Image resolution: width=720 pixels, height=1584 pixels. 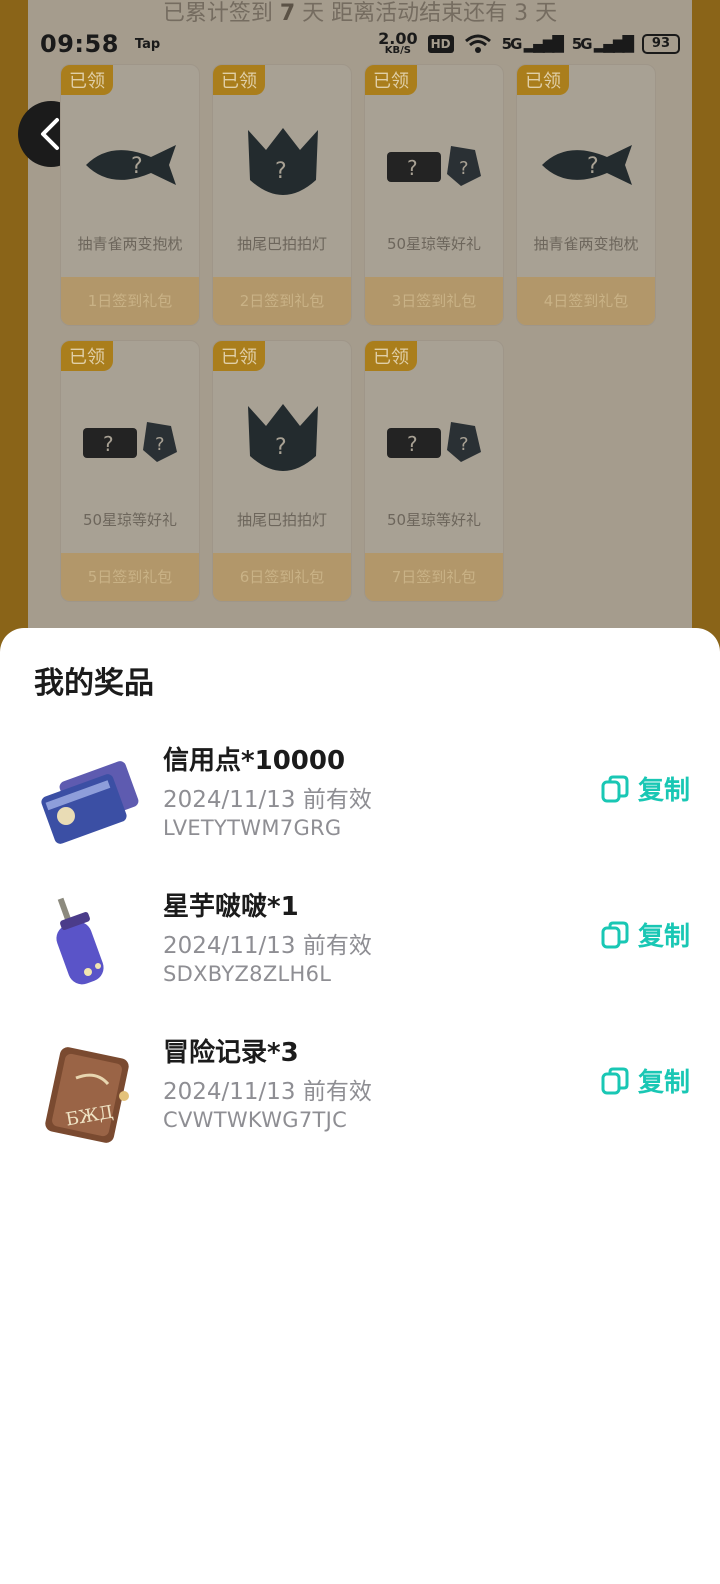 What do you see at coordinates (430, 13) in the screenshot?
I see `summary-suffix: 天 距离活动结束还有 3 天` at bounding box center [430, 13].